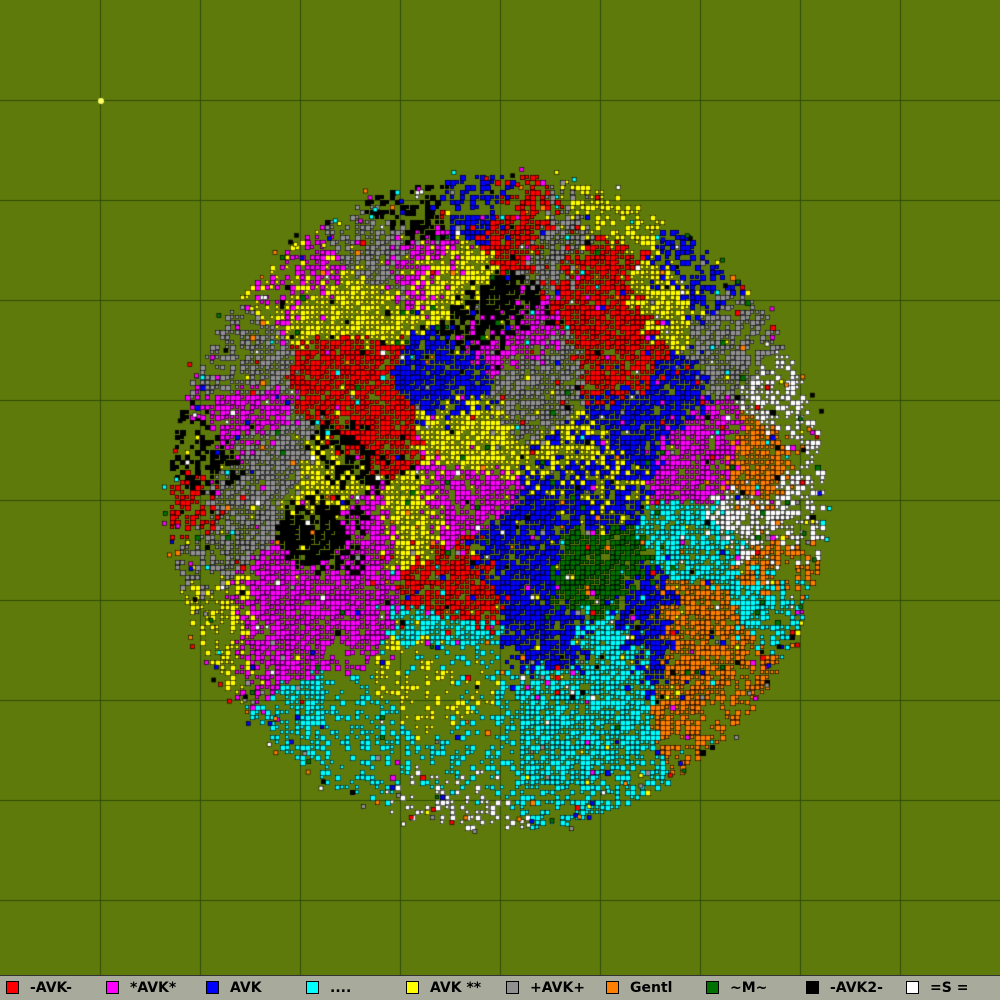 The height and width of the screenshot is (1000, 1000). I want to click on legend-label: AVK, so click(246, 988).